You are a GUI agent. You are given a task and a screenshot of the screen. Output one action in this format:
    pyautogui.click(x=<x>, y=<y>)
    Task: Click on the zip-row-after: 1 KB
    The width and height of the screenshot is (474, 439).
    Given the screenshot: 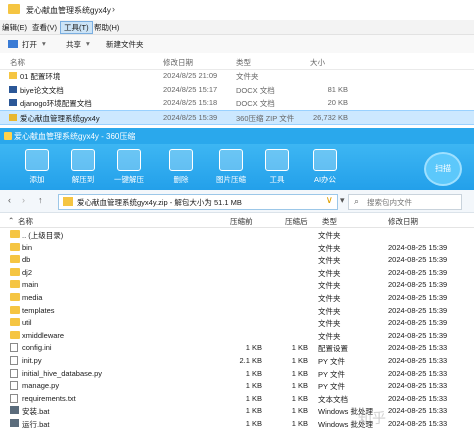 What is the action you would take?
    pyautogui.click(x=299, y=360)
    